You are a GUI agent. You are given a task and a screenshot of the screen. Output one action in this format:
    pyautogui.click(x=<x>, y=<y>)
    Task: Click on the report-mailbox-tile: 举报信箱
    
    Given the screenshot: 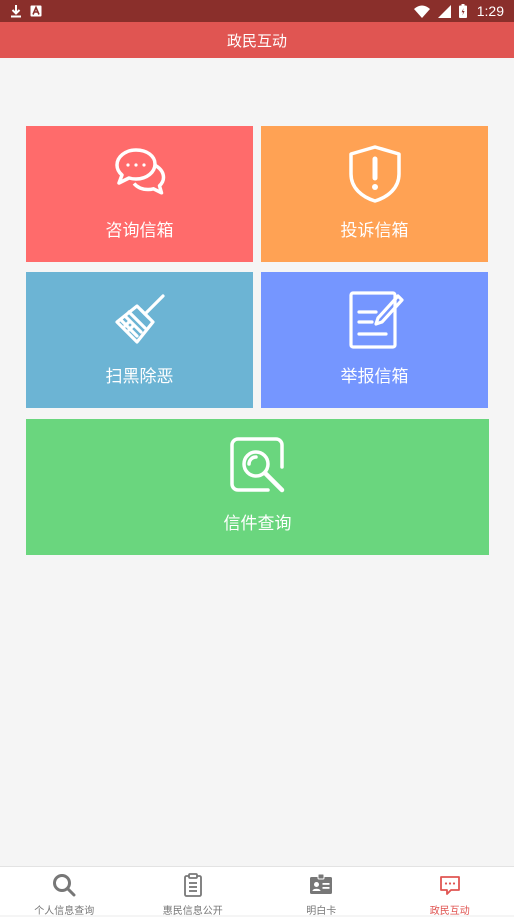 What is the action you would take?
    pyautogui.click(x=374, y=340)
    